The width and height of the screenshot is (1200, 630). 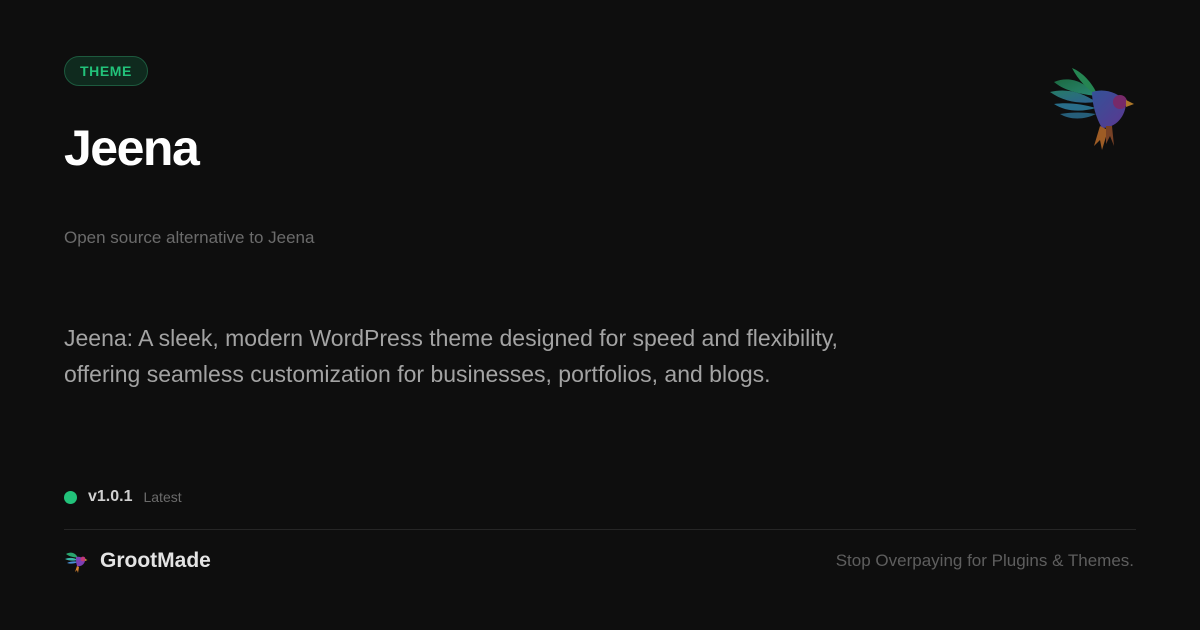 What do you see at coordinates (600, 529) in the screenshot?
I see `footer-divider` at bounding box center [600, 529].